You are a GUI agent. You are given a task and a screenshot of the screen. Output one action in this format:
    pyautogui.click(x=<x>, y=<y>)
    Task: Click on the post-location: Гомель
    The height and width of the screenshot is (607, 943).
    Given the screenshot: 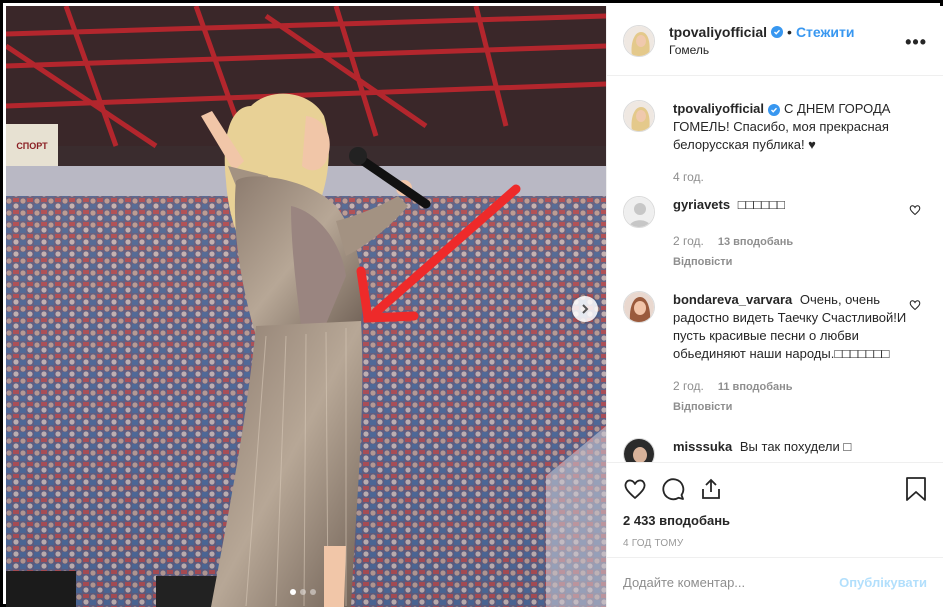 What is the action you would take?
    pyautogui.click(x=762, y=50)
    